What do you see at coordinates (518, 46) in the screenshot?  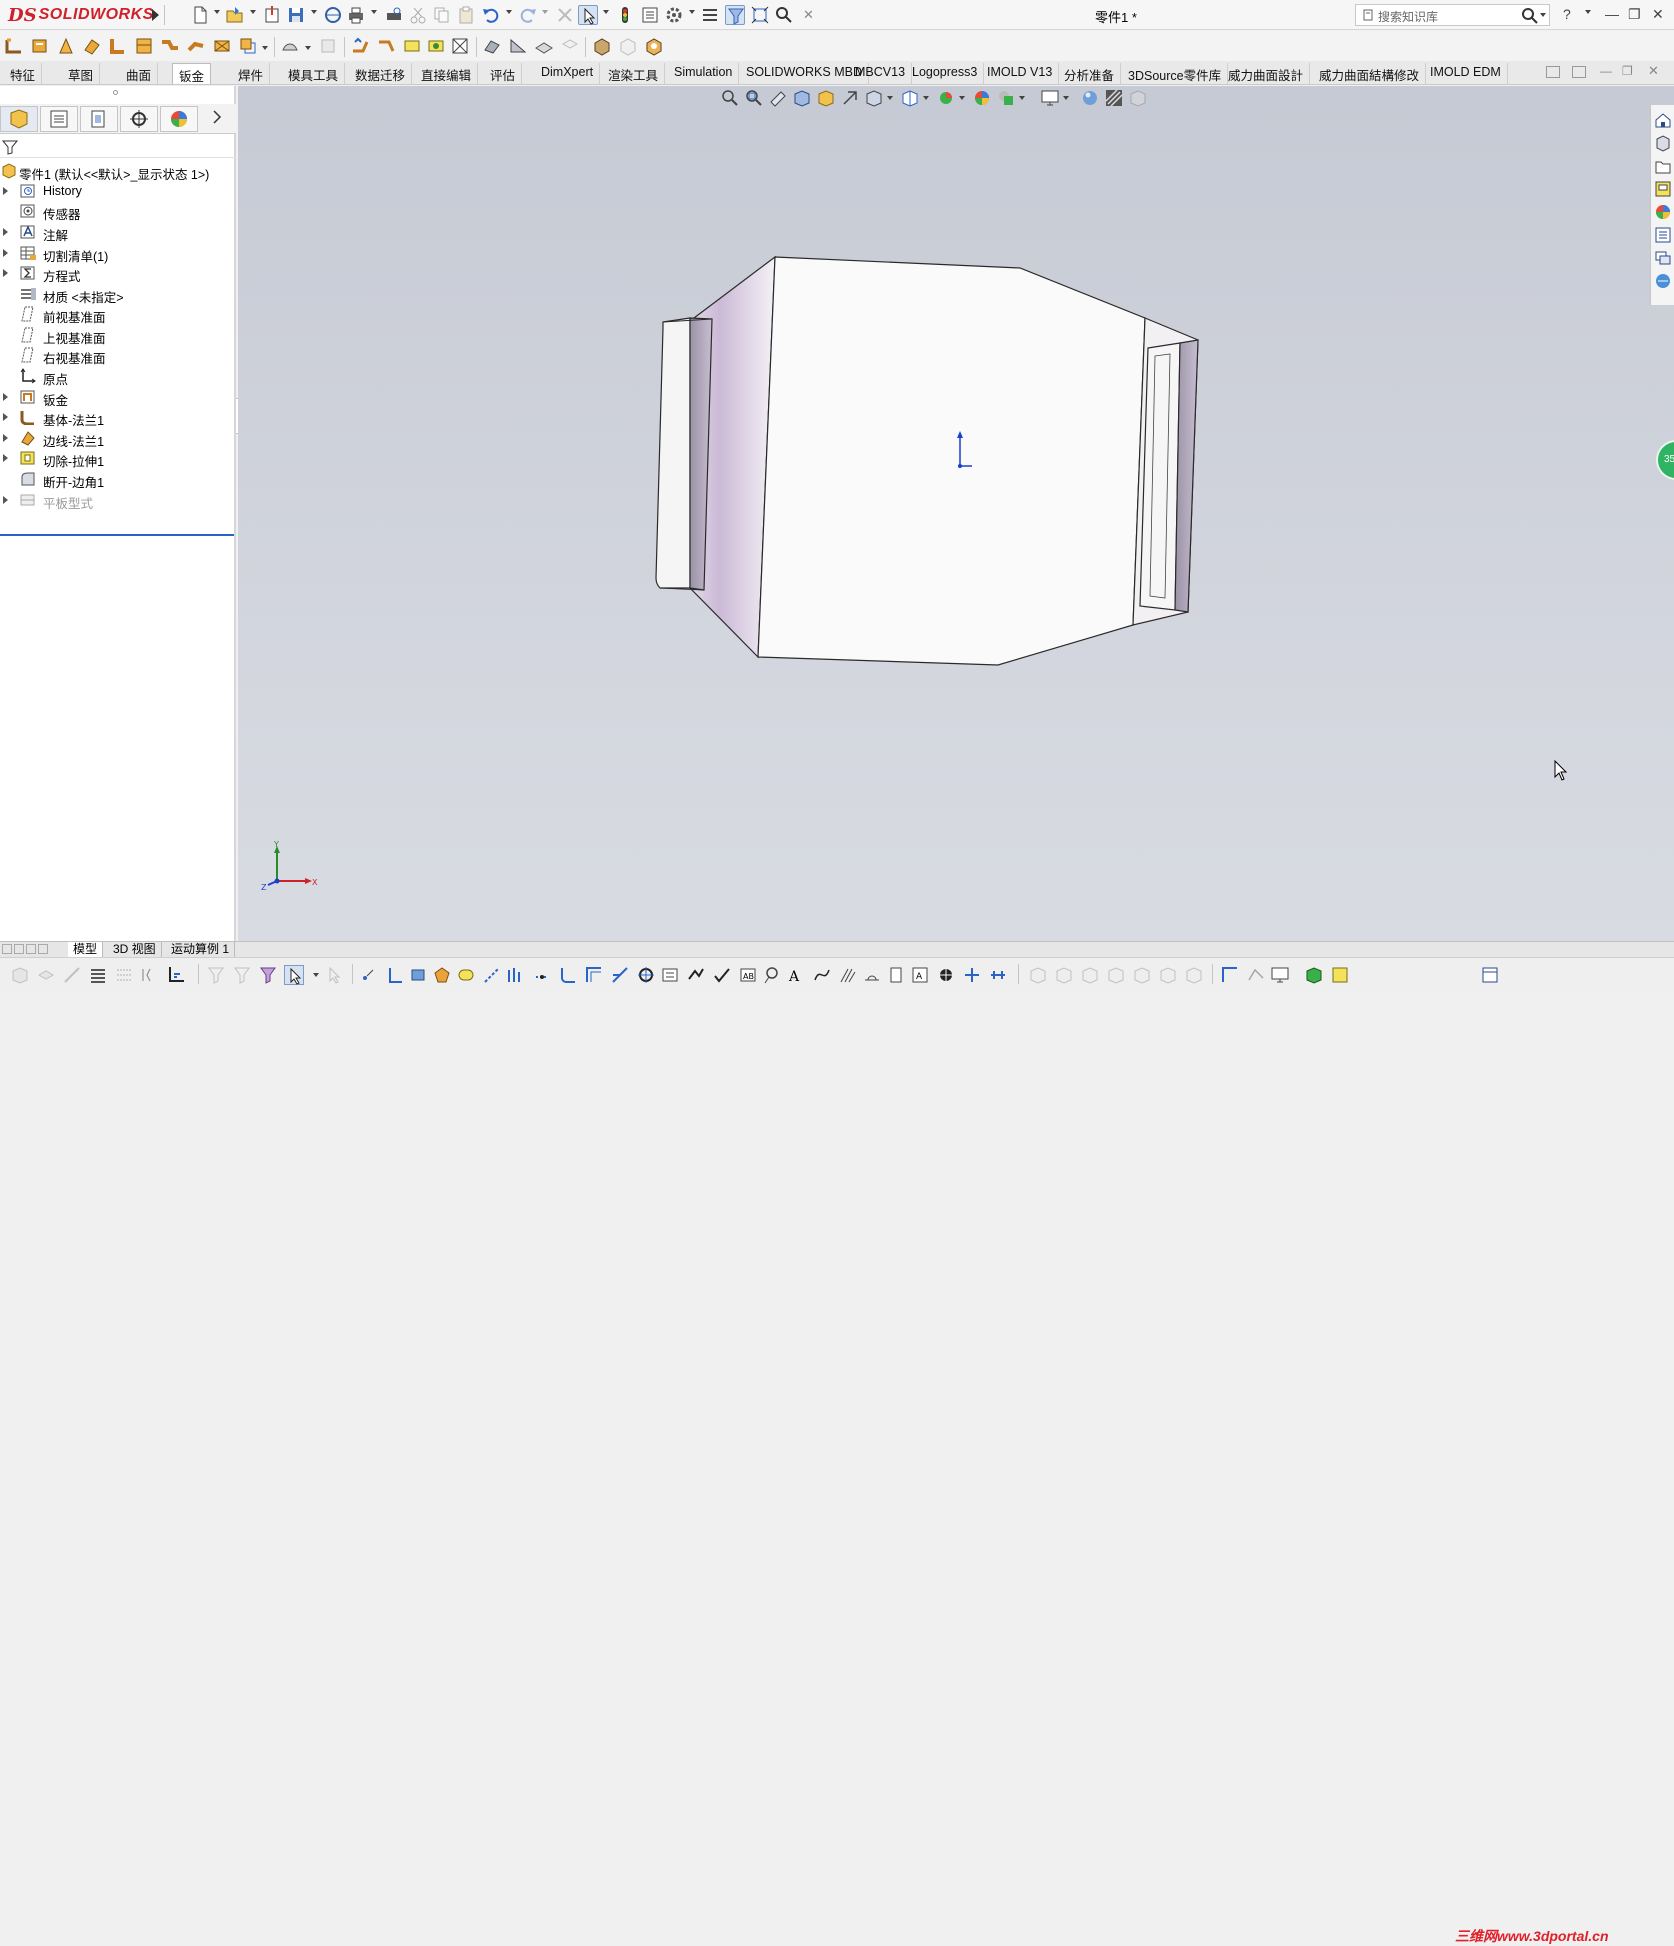 I see `sheet-metal-gusset-icon` at bounding box center [518, 46].